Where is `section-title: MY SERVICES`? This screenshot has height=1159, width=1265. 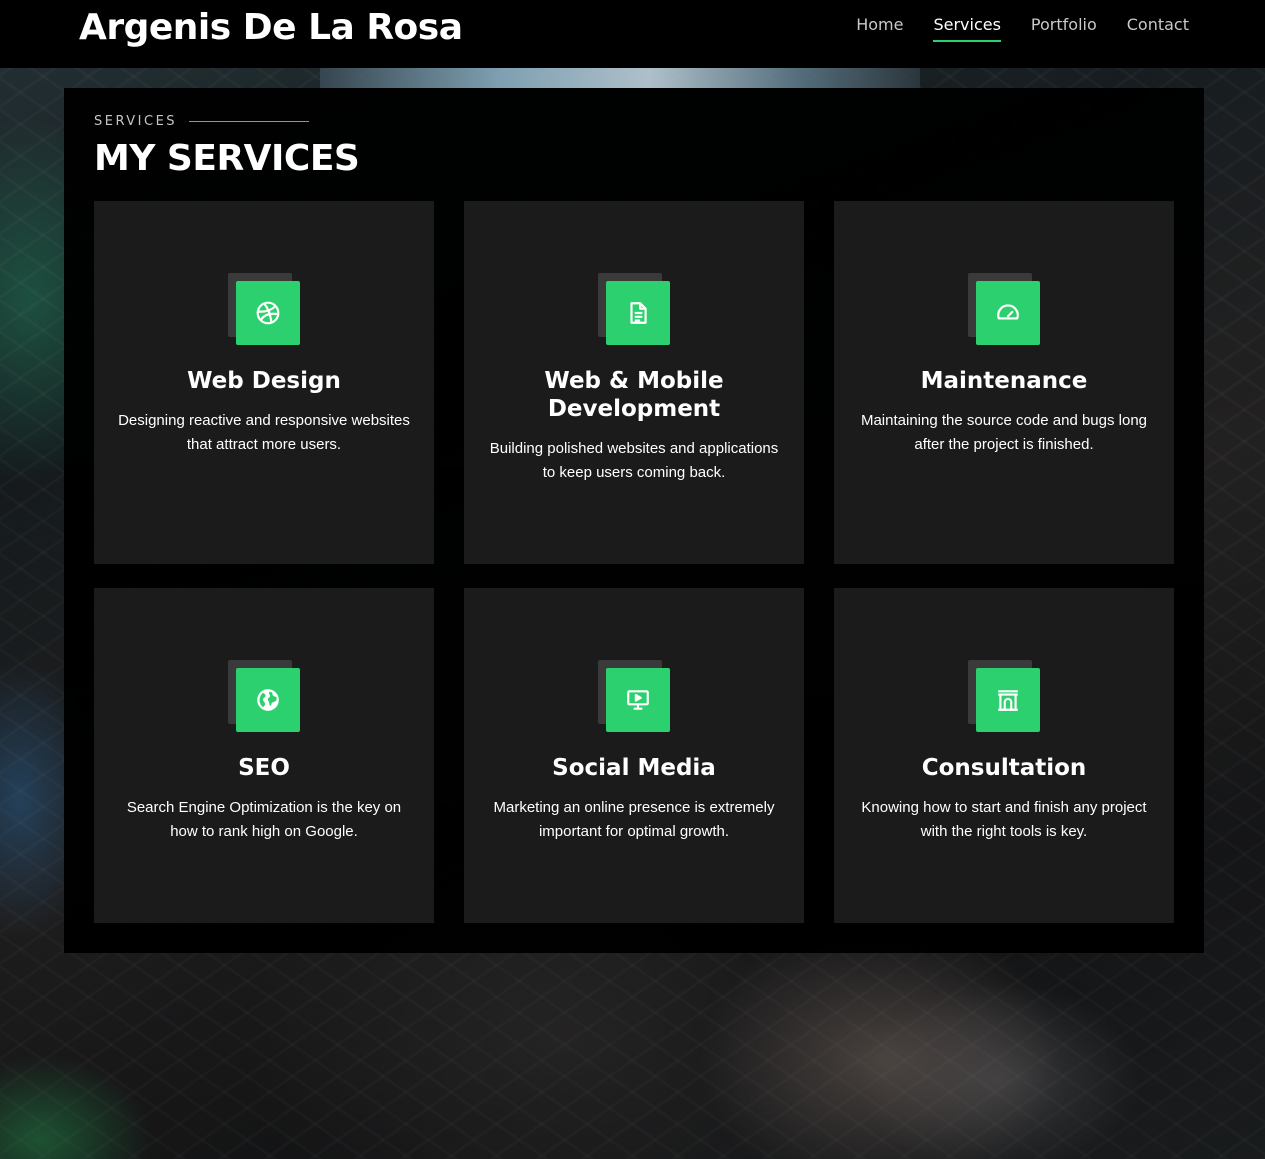
section-title: MY SERVICES is located at coordinates (227, 158).